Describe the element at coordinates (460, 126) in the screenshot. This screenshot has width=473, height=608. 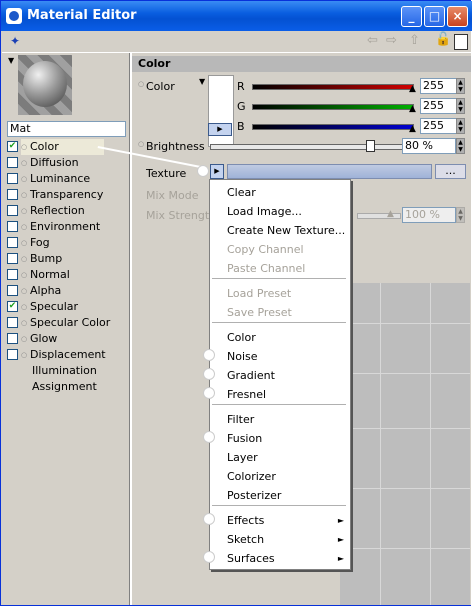
I see `b-spinner: ▲ ▼` at that location.